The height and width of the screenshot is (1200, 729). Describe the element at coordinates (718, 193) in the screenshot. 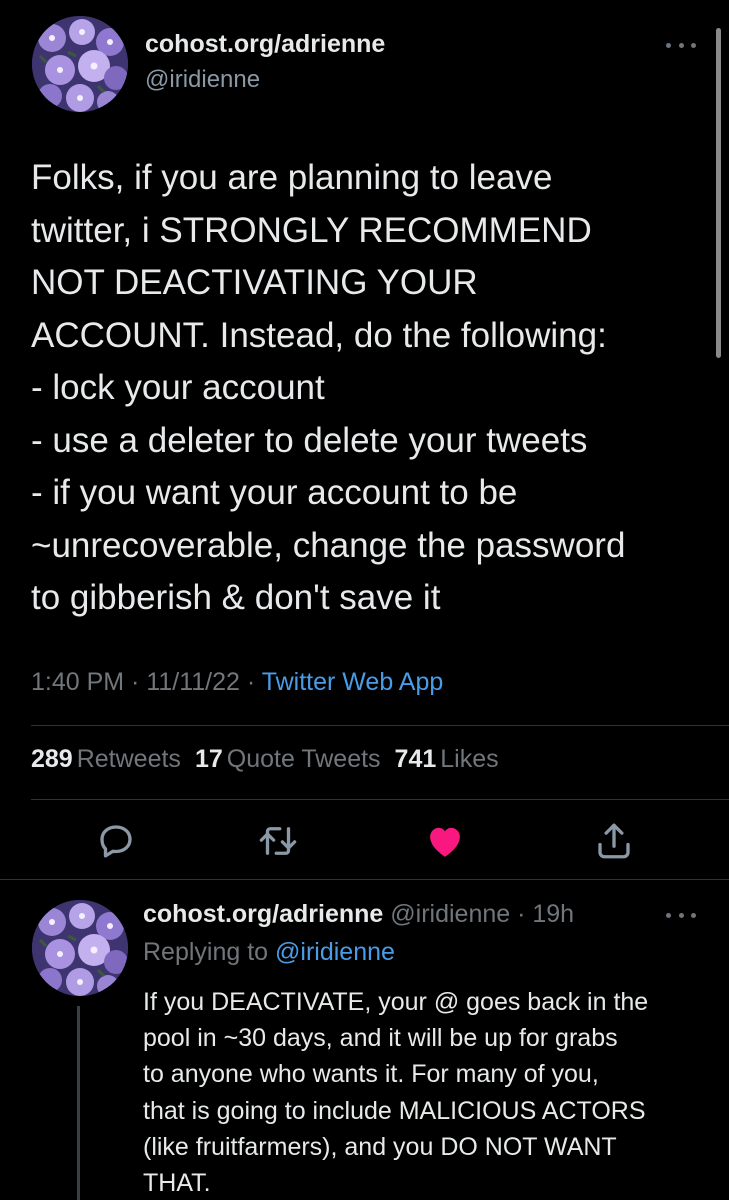

I see `scrollbar` at that location.